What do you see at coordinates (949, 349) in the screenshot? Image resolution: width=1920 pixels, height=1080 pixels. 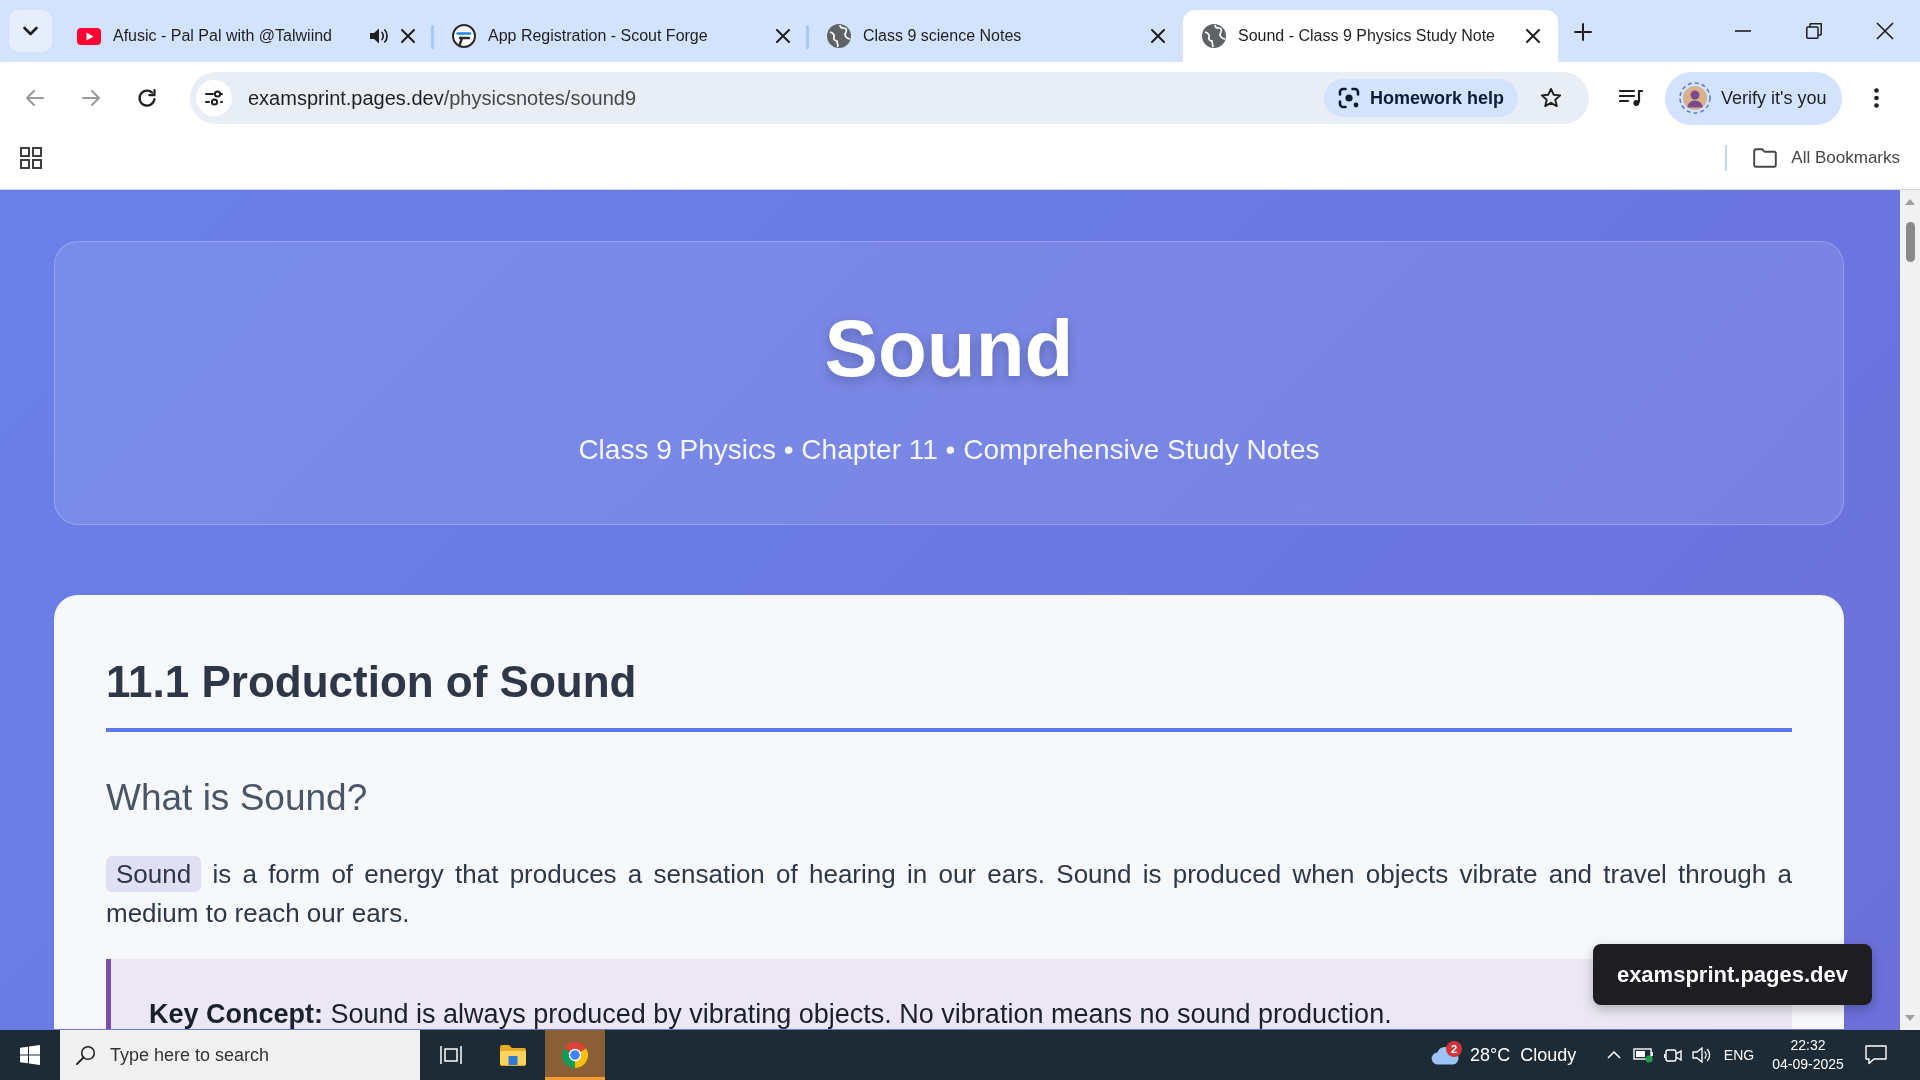 I see `page-title: Sound` at bounding box center [949, 349].